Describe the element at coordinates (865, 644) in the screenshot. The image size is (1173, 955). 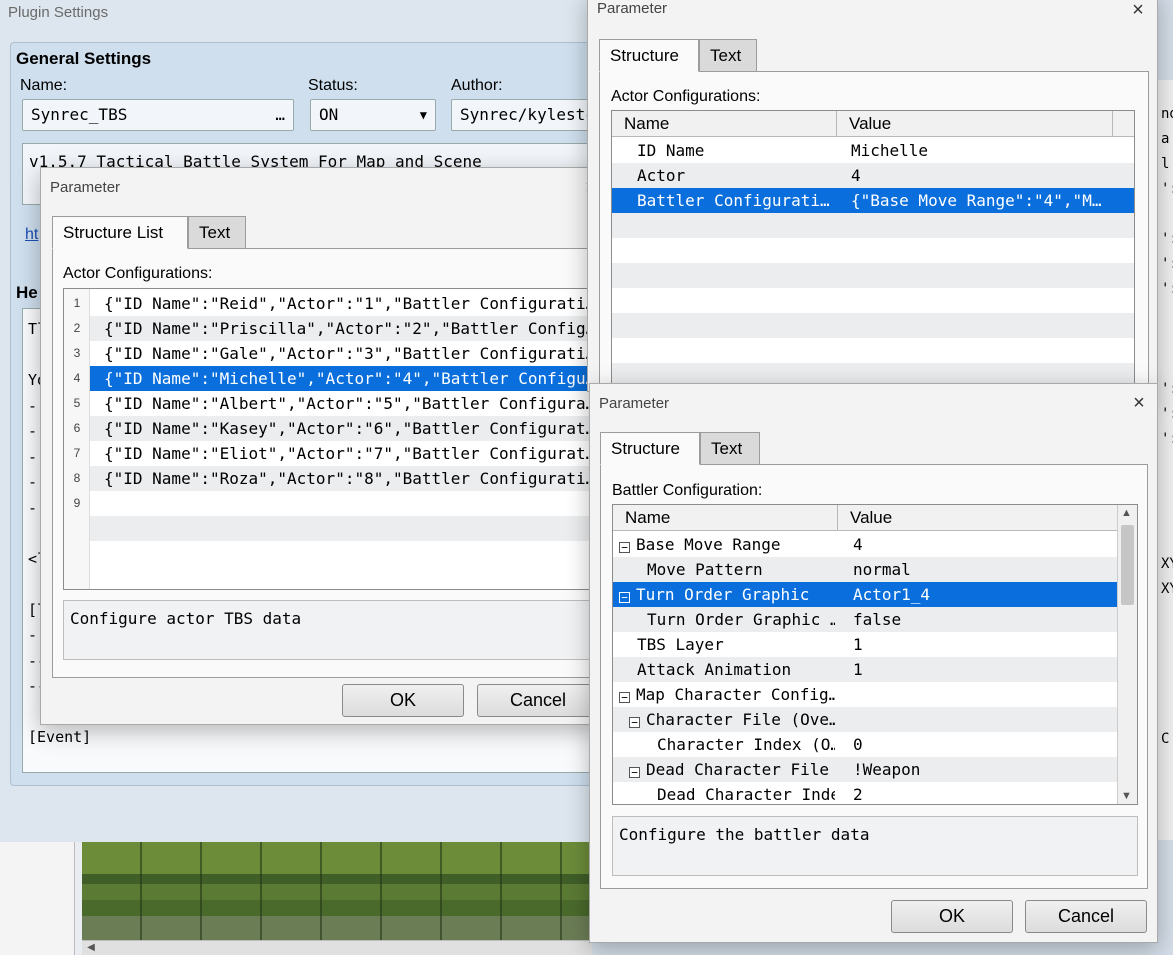
I see `tree-row: TBS Layer 1` at that location.